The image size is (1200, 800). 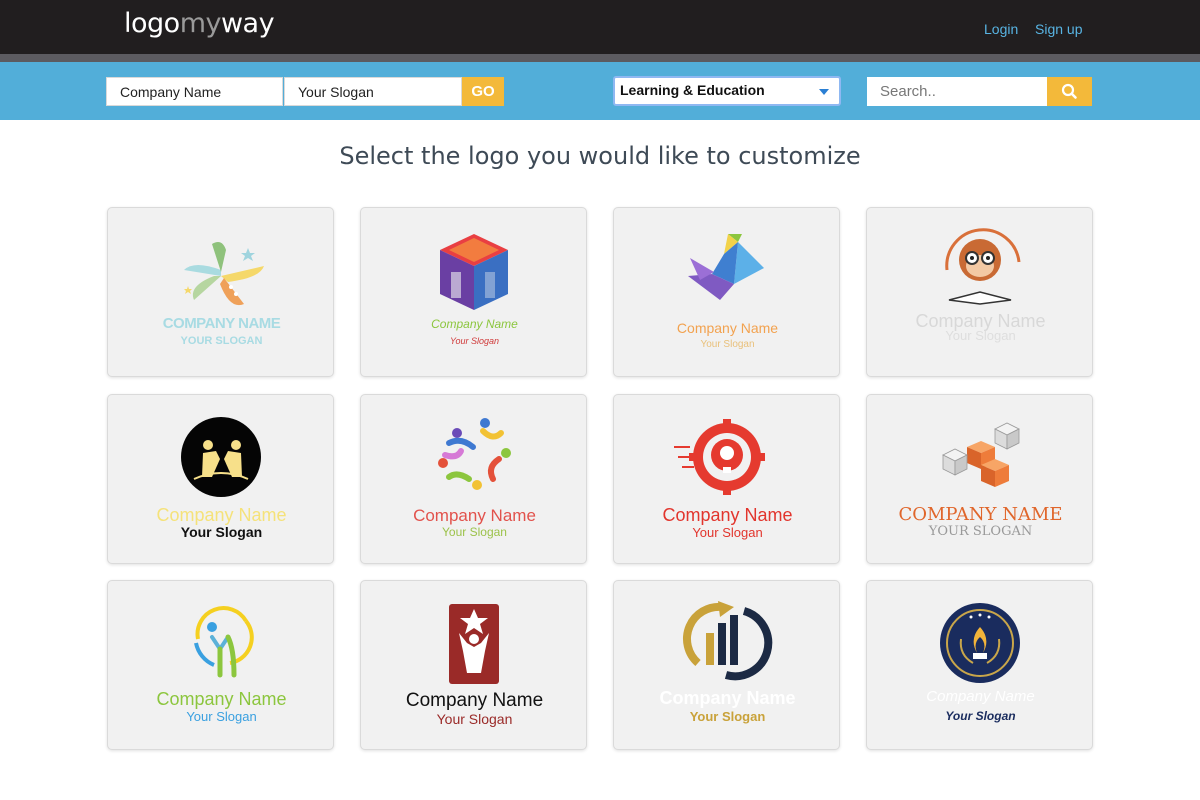 I want to click on brand-part-my: my, so click(x=200, y=23).